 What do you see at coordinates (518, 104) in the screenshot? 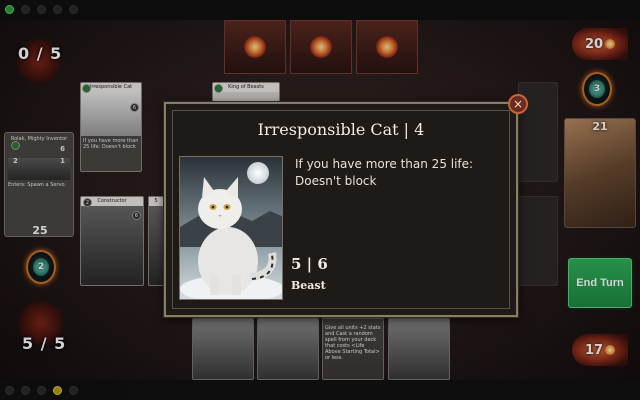
I see `close-icon: ×` at bounding box center [518, 104].